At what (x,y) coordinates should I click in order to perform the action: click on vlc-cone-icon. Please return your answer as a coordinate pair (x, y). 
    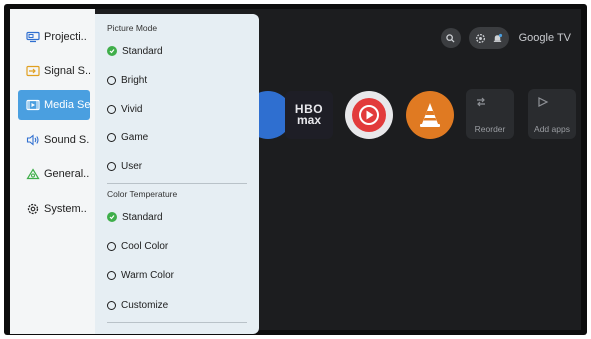
    Looking at the image, I should click on (430, 115).